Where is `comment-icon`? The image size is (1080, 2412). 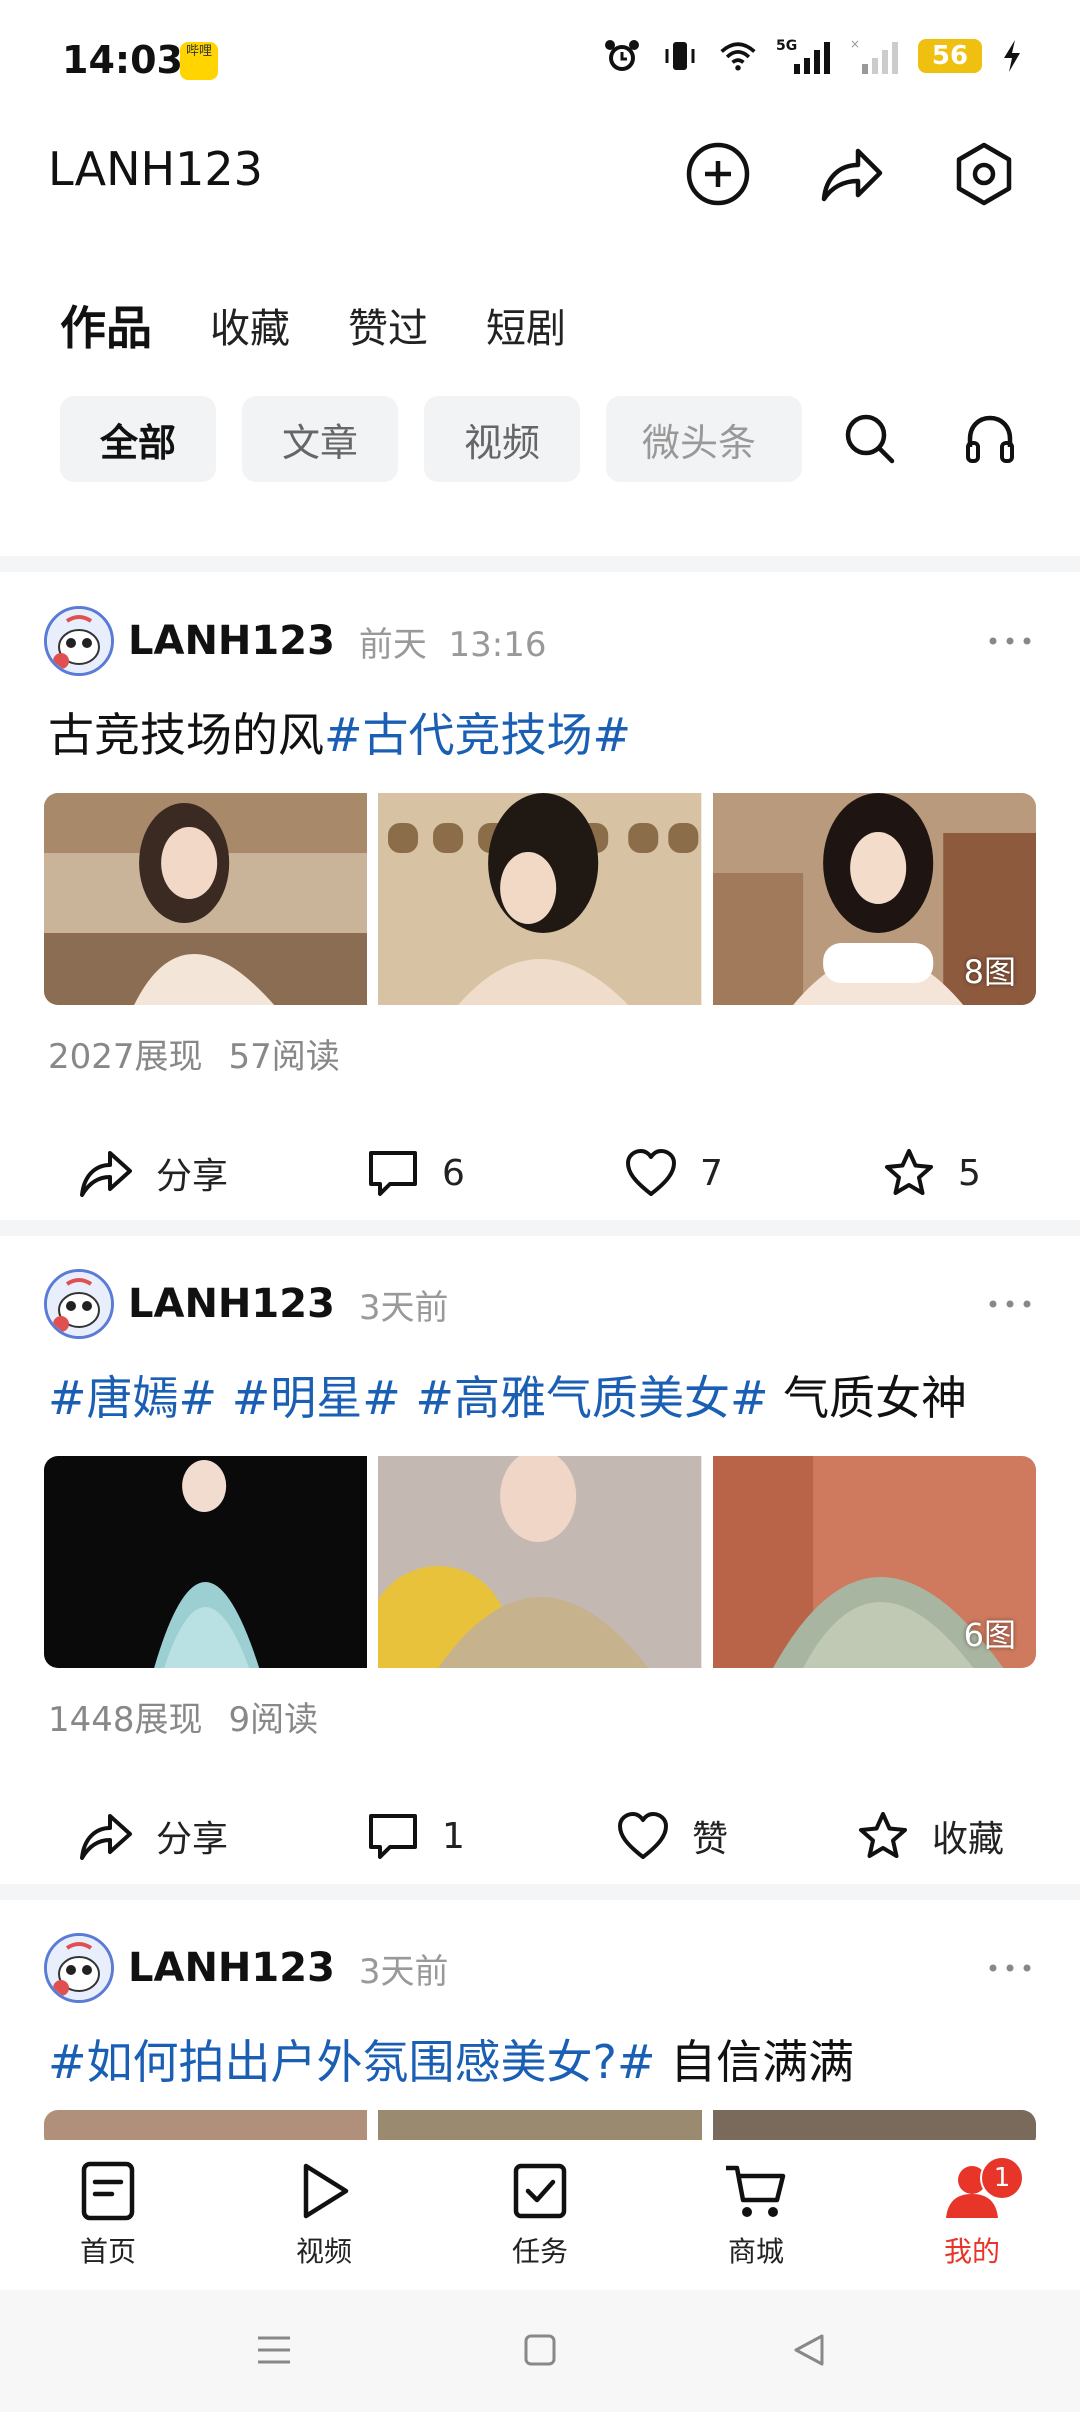 comment-icon is located at coordinates (393, 1836).